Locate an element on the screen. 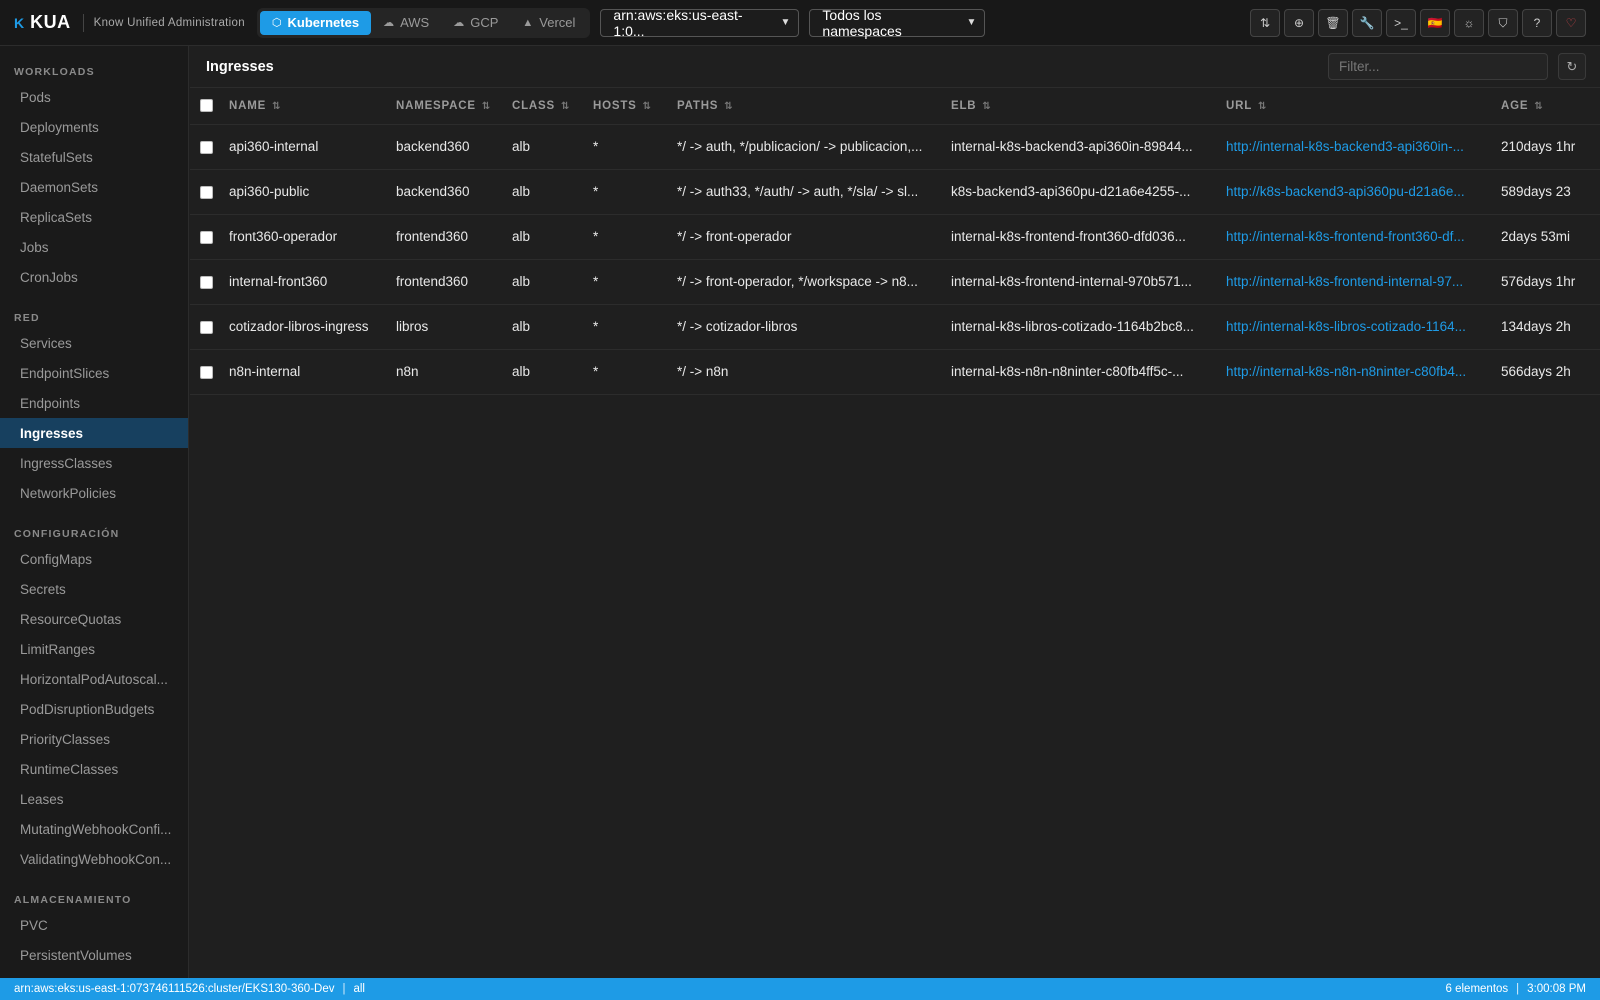 This screenshot has width=1600, height=1000. security-button: ⛉ is located at coordinates (1503, 23).